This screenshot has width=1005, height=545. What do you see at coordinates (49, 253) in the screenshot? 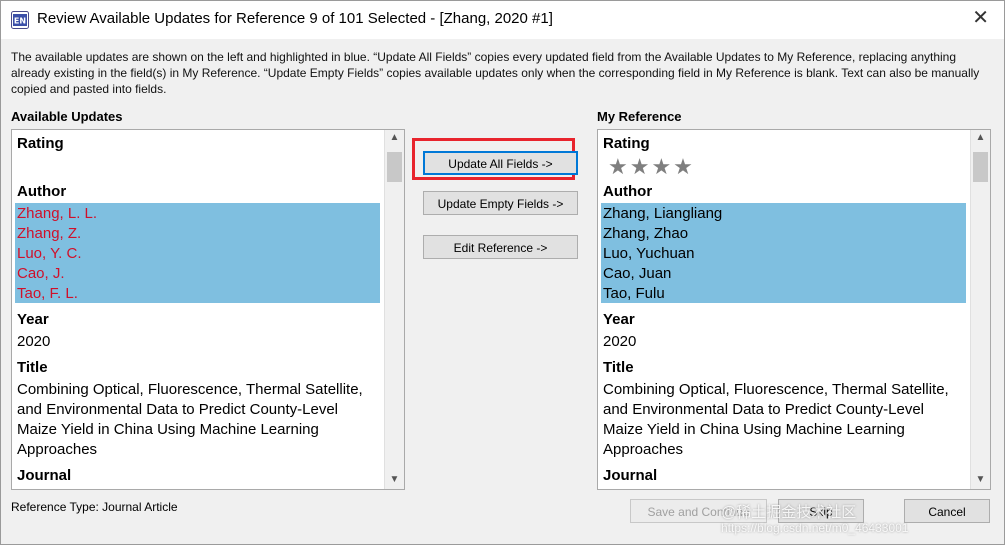
I see `author-item: Luo, Y. C.` at bounding box center [49, 253].